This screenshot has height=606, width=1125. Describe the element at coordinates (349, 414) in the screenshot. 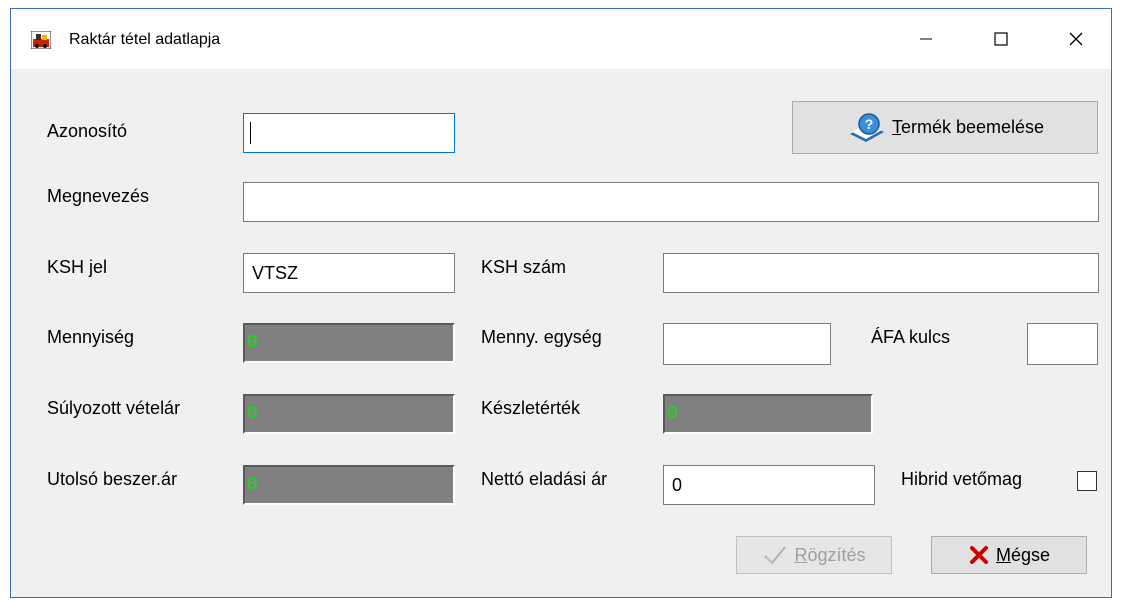

I see `sulyozott-vetelar-display: 0` at that location.